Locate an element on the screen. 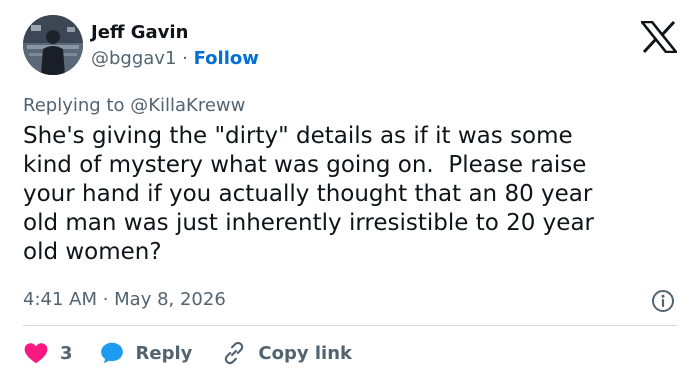 Image resolution: width=700 pixels, height=379 pixels. like-button: 3 is located at coordinates (48, 353).